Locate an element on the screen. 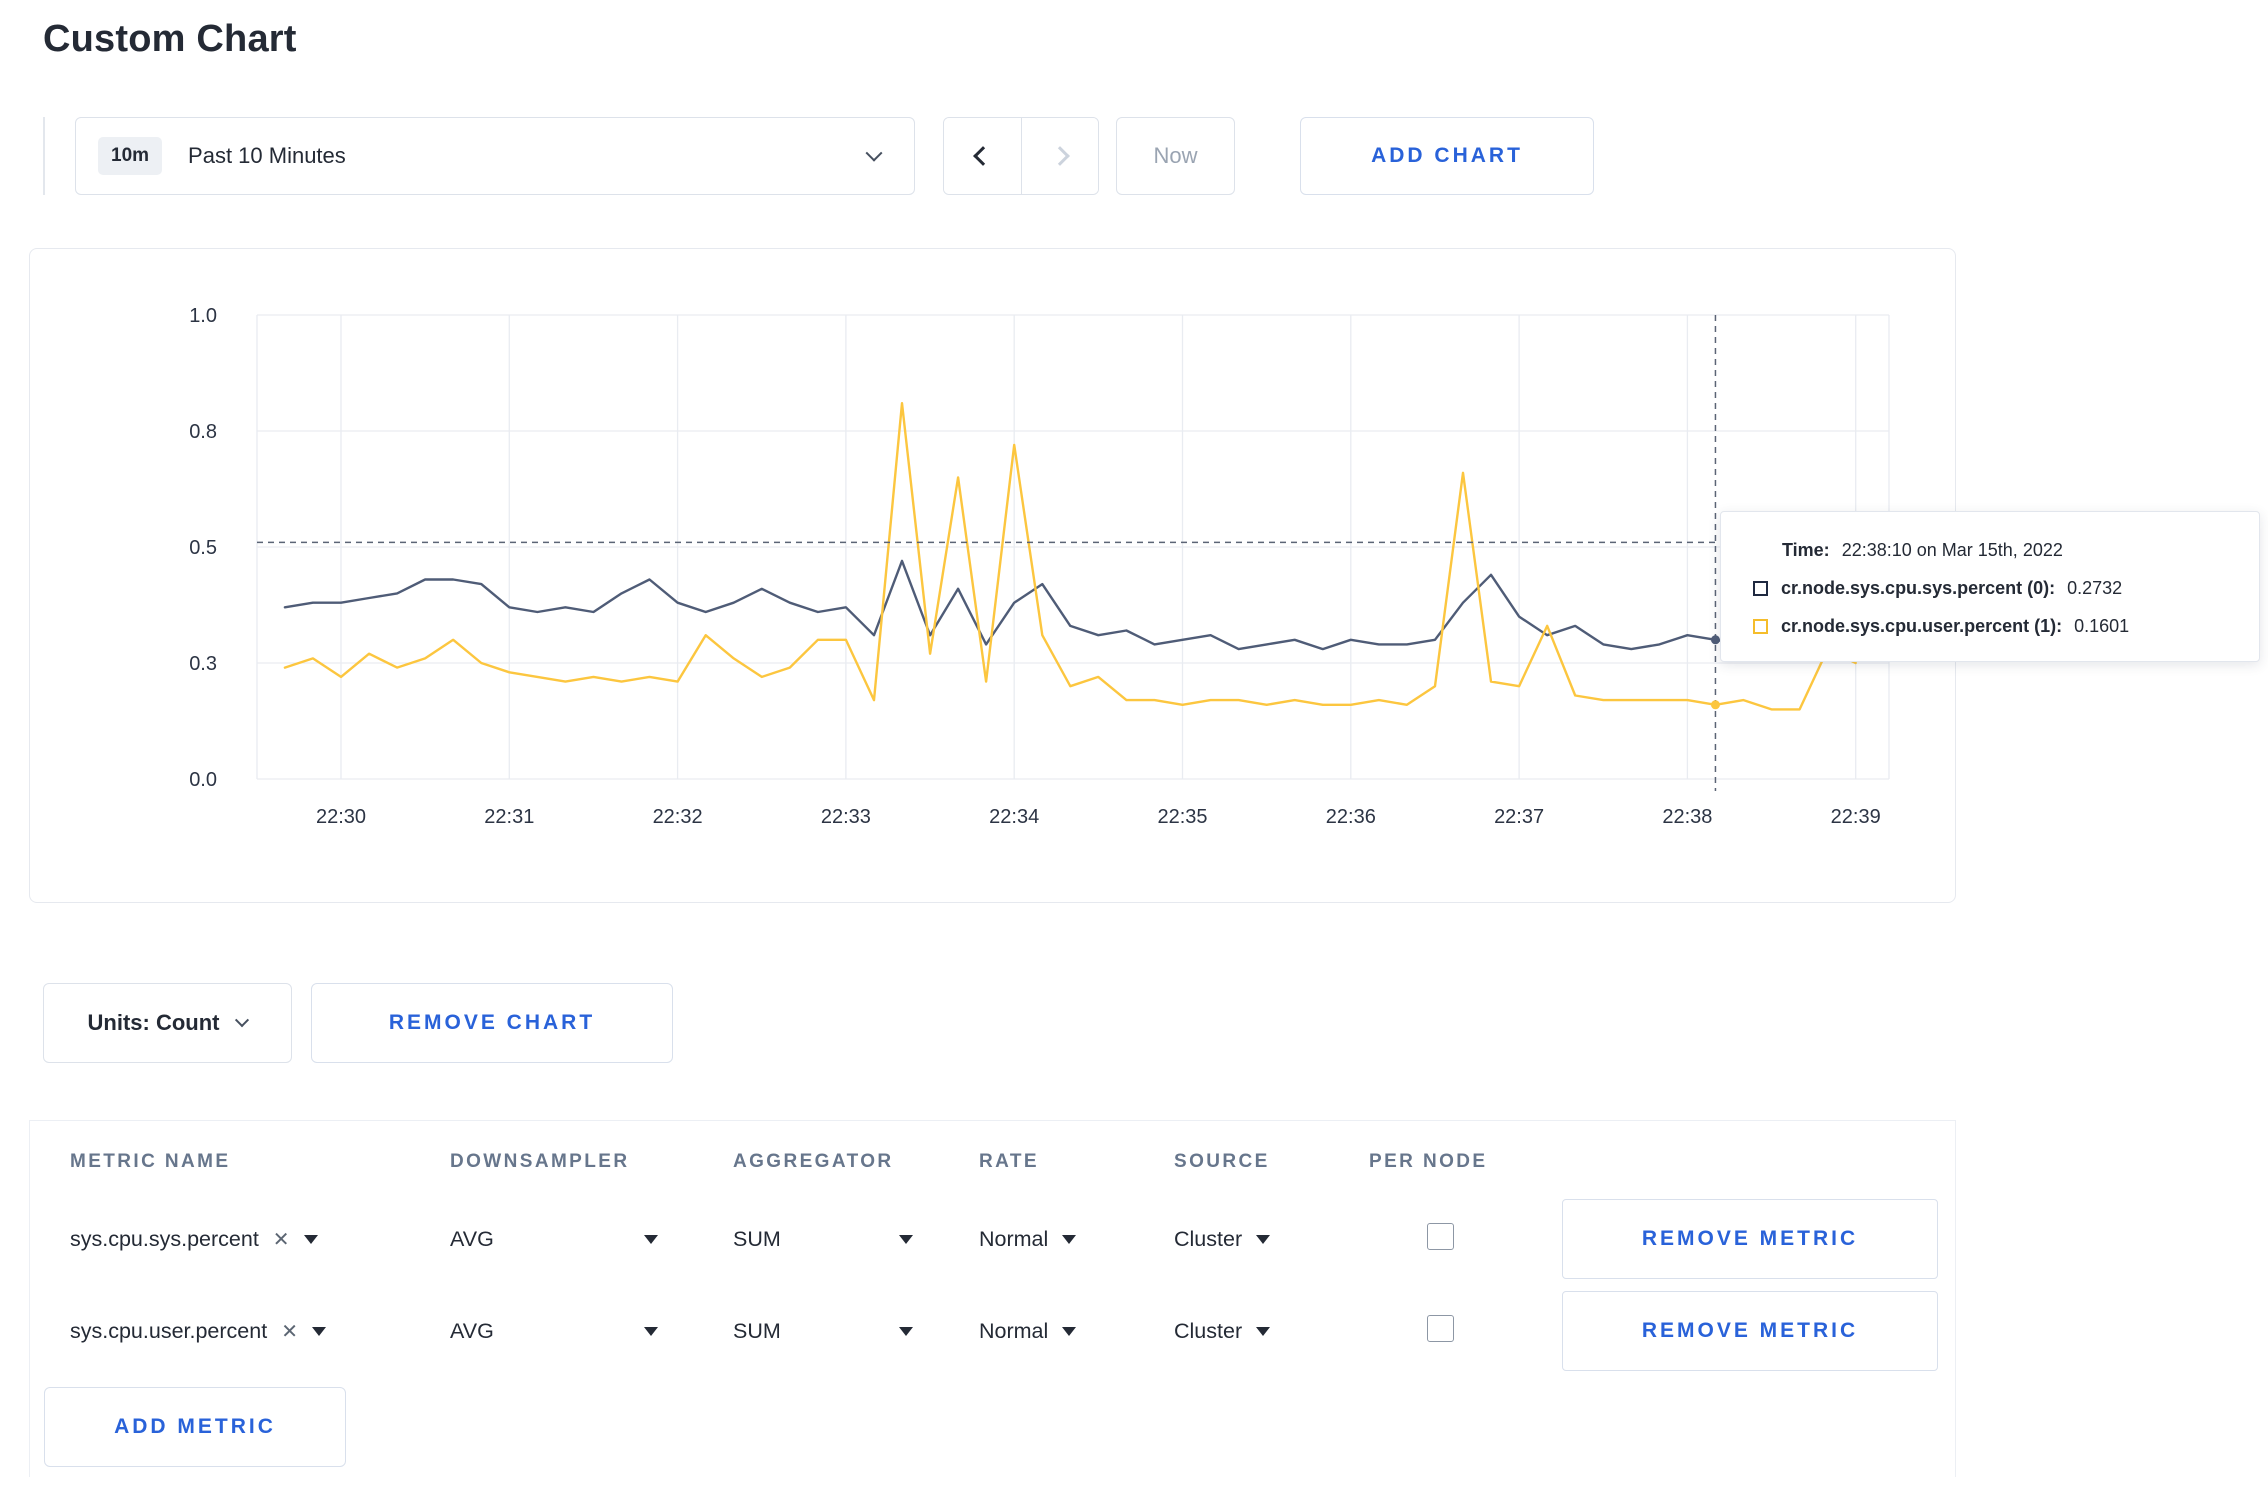 This screenshot has height=1496, width=2268. svg-text: 22:35 is located at coordinates (1182, 817).